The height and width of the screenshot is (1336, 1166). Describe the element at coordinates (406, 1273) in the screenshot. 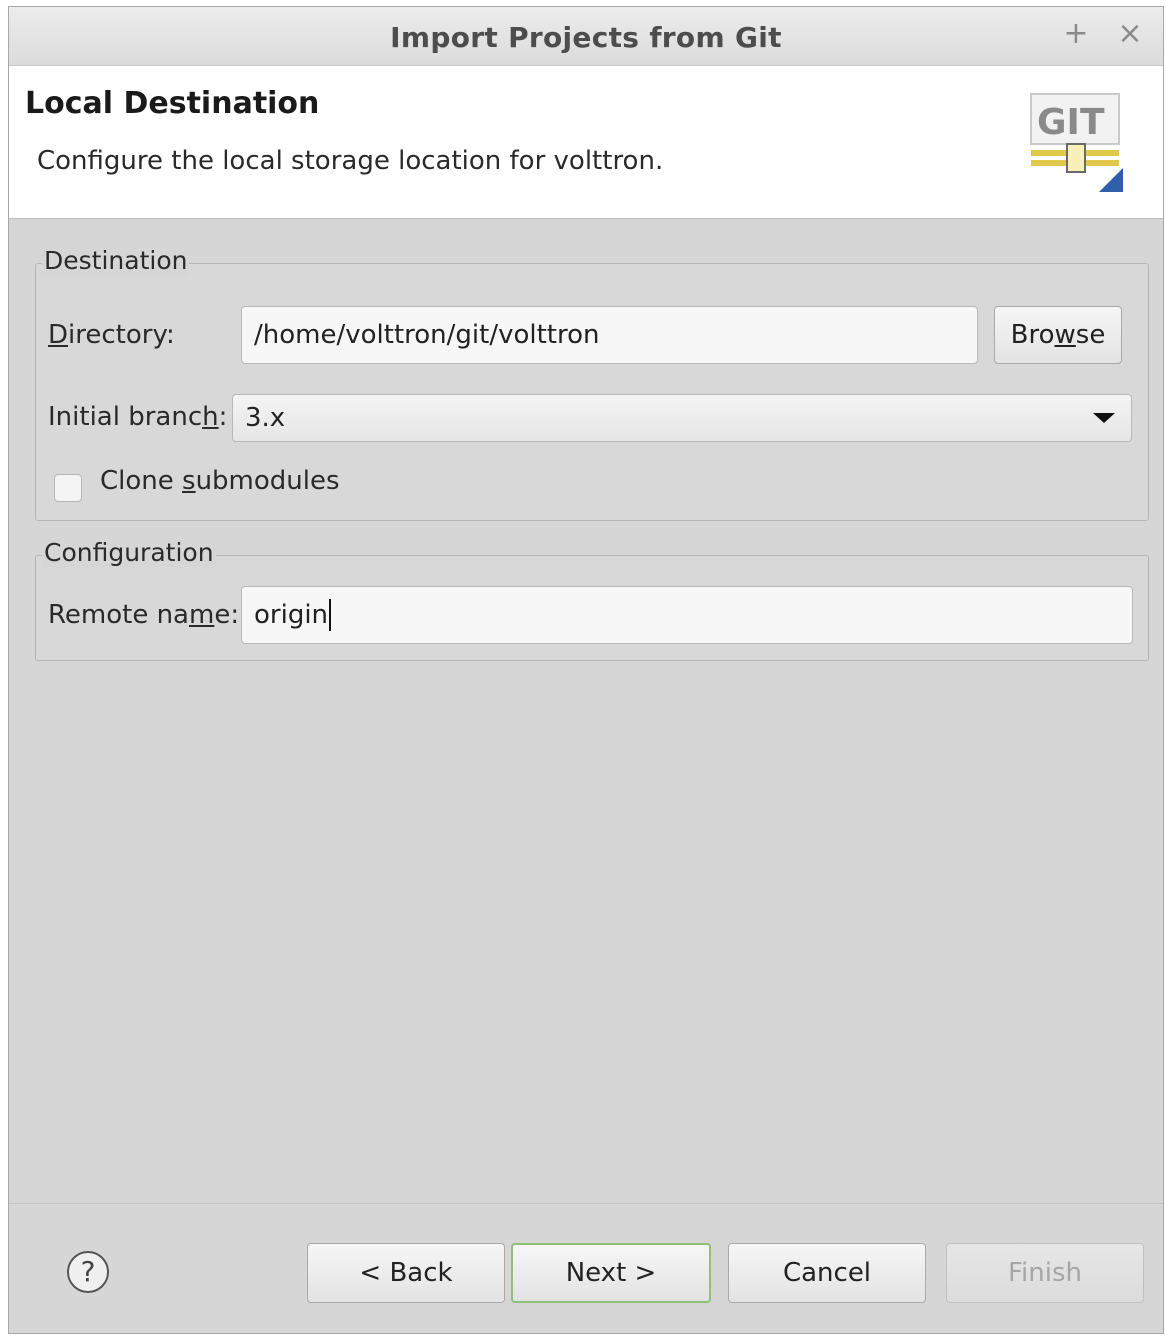

I see `back-button: < Back` at that location.